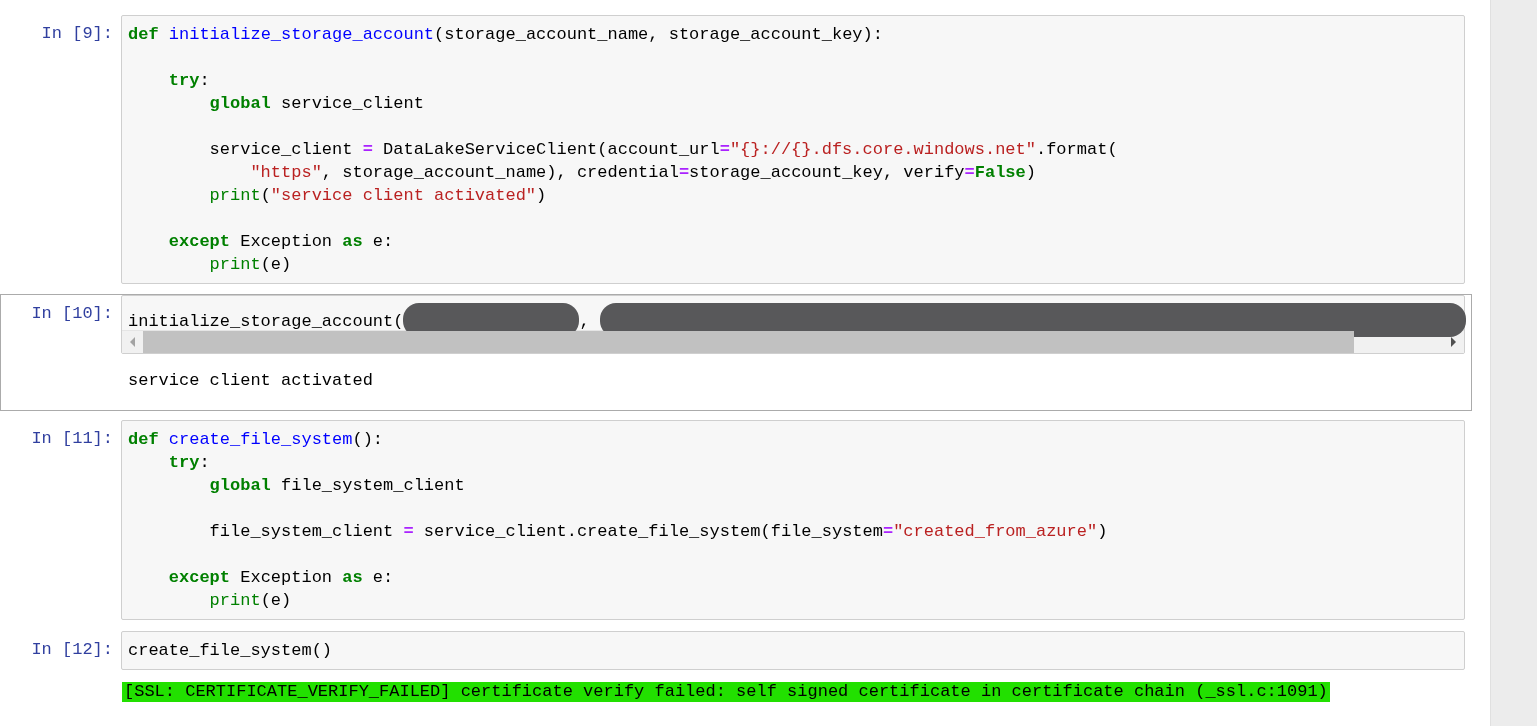 This screenshot has width=1537, height=726. I want to click on cell-prompt: In [12]:, so click(72, 650).